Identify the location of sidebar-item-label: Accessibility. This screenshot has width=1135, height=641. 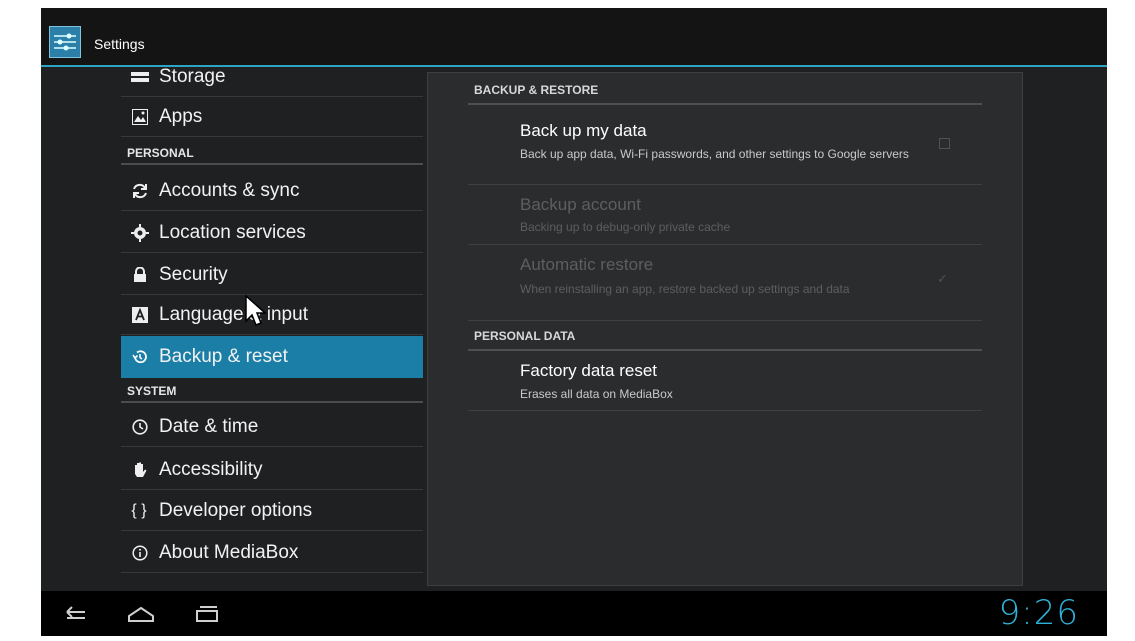
(211, 469).